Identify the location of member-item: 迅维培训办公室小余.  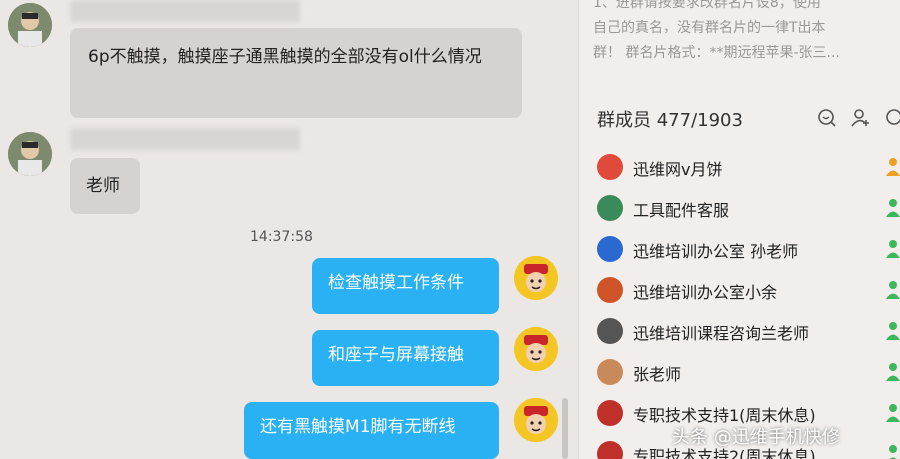
(748, 289).